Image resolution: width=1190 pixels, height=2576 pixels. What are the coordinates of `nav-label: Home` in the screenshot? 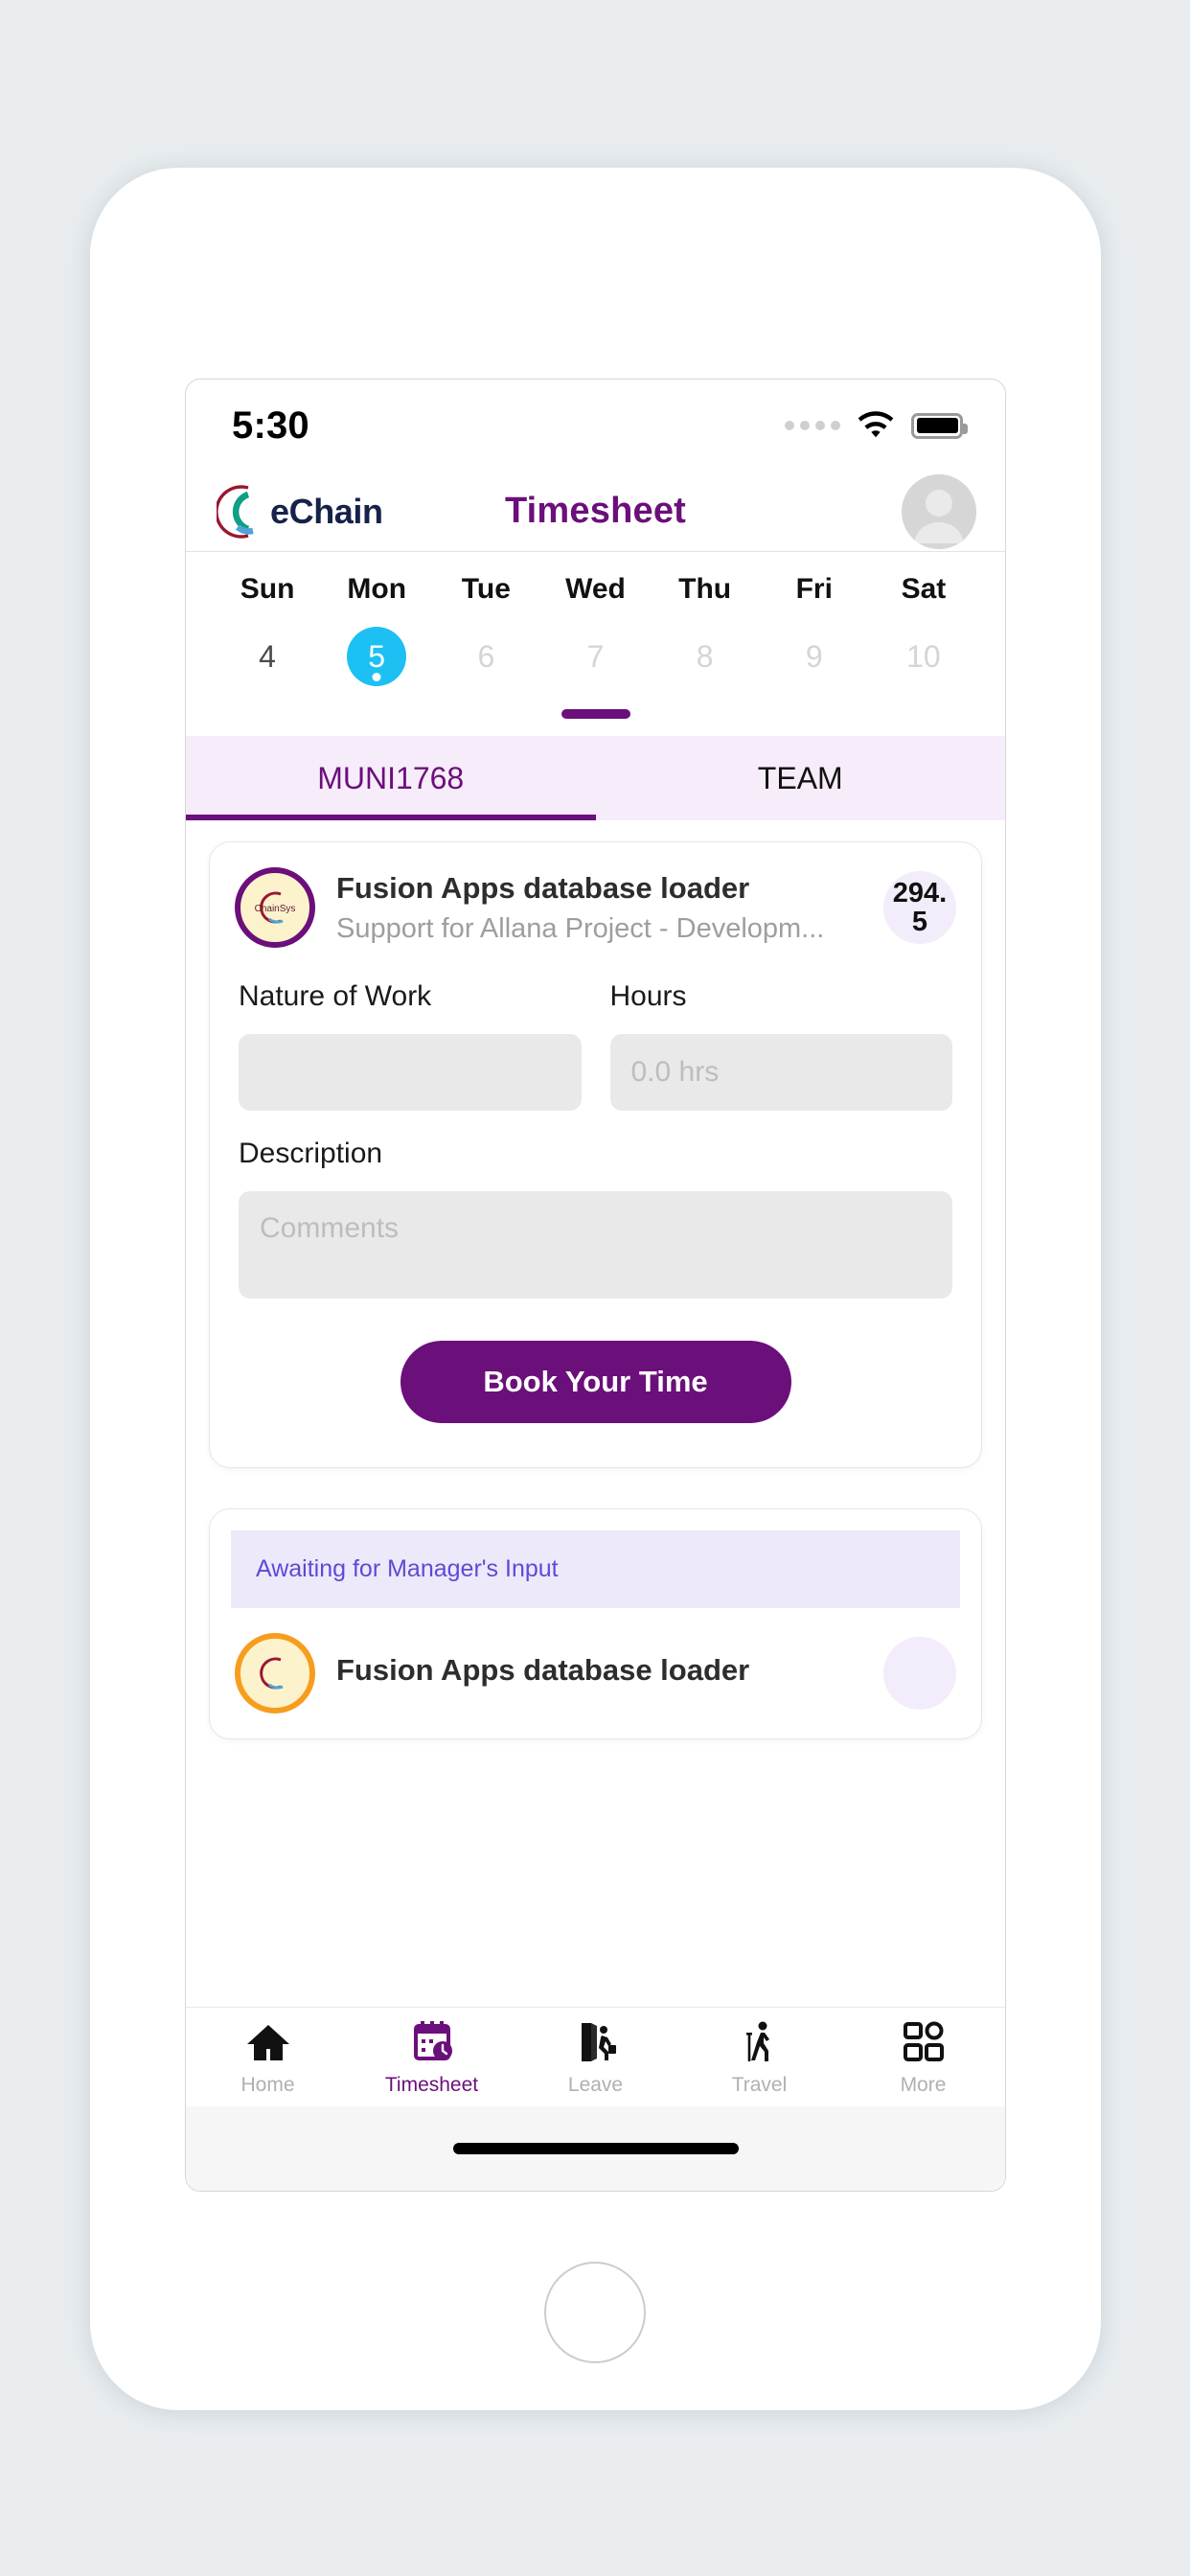 It's located at (267, 2084).